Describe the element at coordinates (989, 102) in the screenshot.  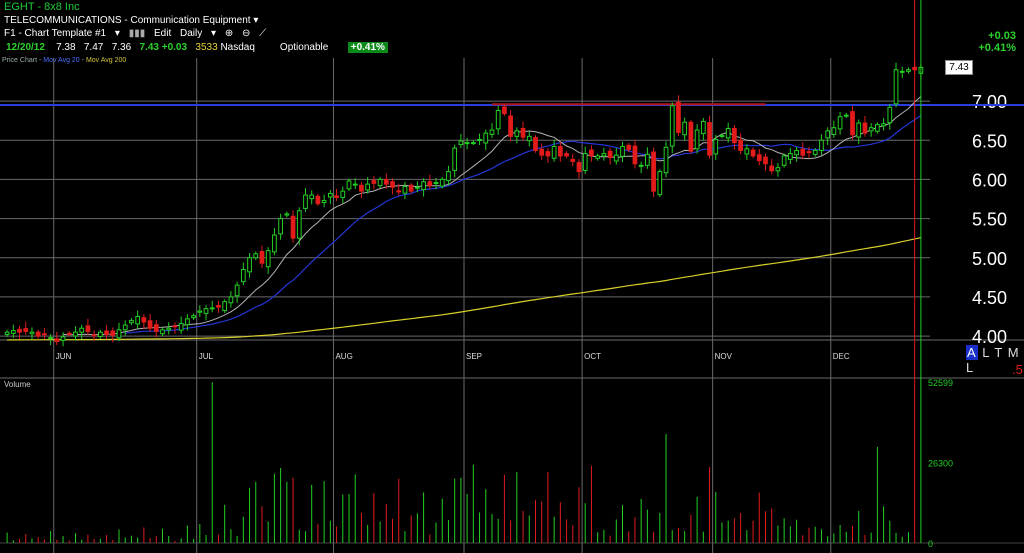
I see `y-tick-label: 7.00` at that location.